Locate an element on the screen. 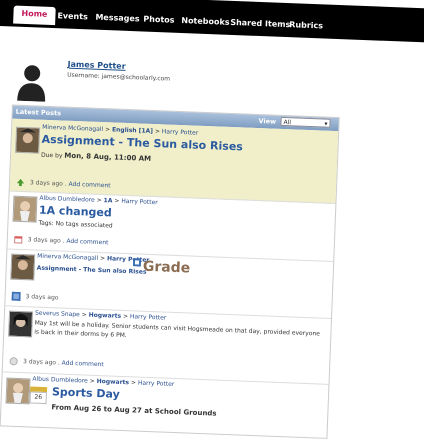 This screenshot has width=424, height=448. post-path-1: 1A is located at coordinates (107, 200).